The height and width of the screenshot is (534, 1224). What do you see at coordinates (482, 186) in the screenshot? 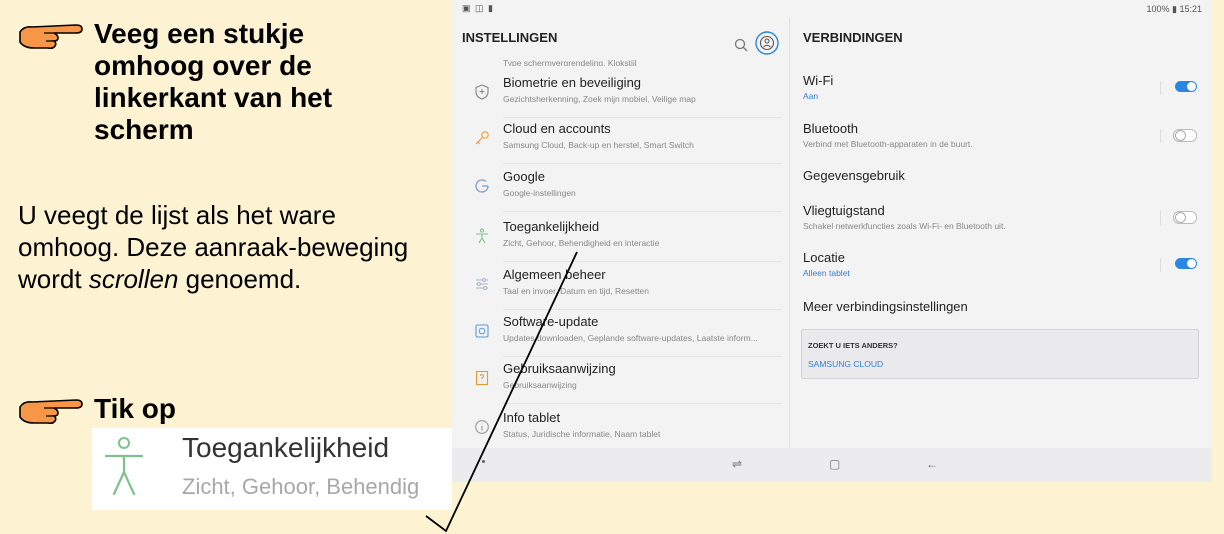
I see `google-icon` at bounding box center [482, 186].